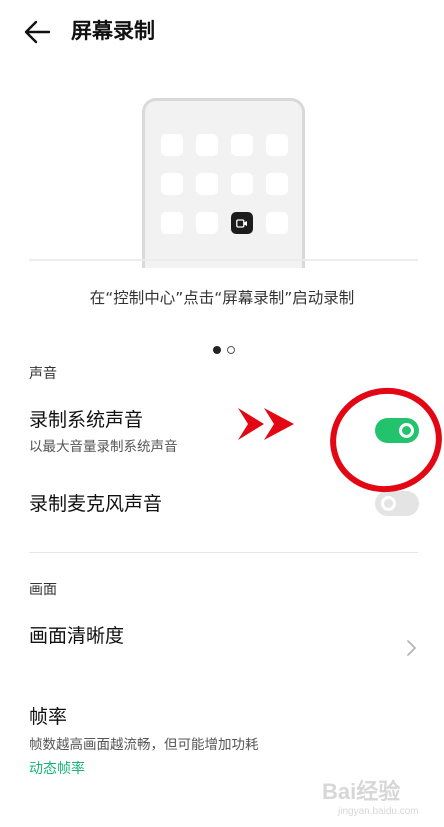 The image size is (444, 827). I want to click on mic-audio-toggle, so click(397, 503).